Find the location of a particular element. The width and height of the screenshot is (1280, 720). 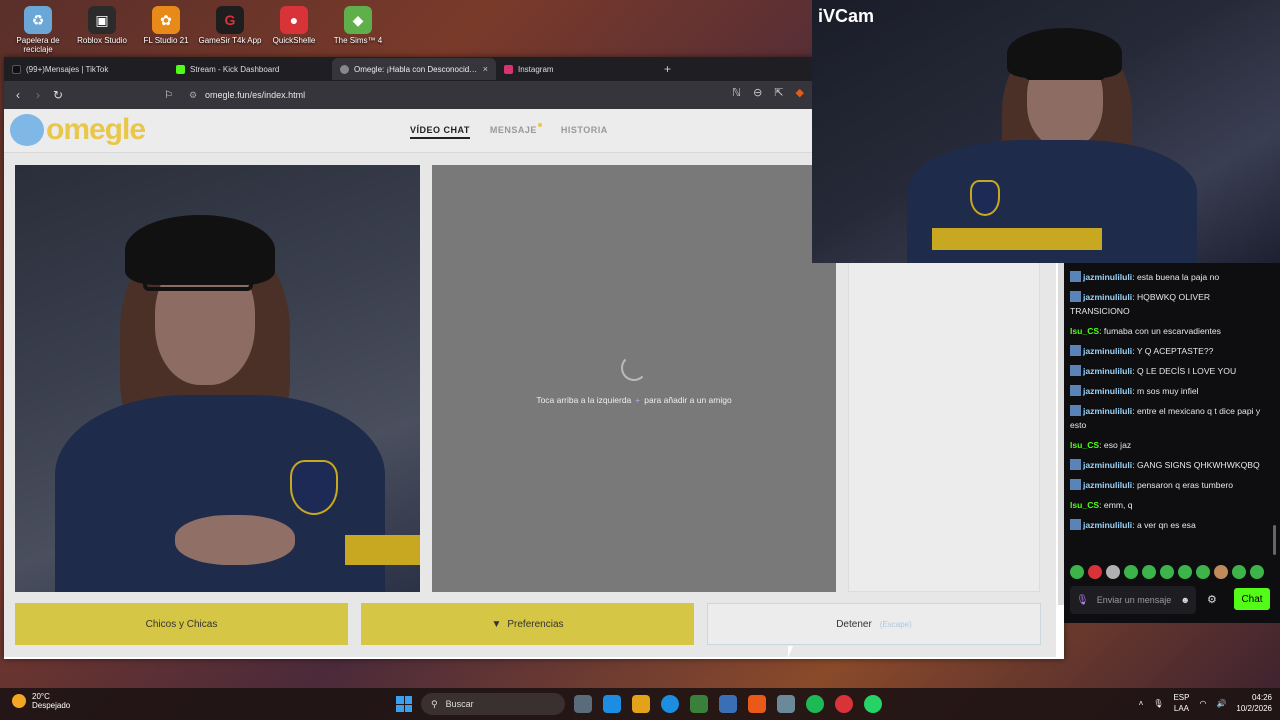

emoji-icon: ☻ is located at coordinates (1185, 600).